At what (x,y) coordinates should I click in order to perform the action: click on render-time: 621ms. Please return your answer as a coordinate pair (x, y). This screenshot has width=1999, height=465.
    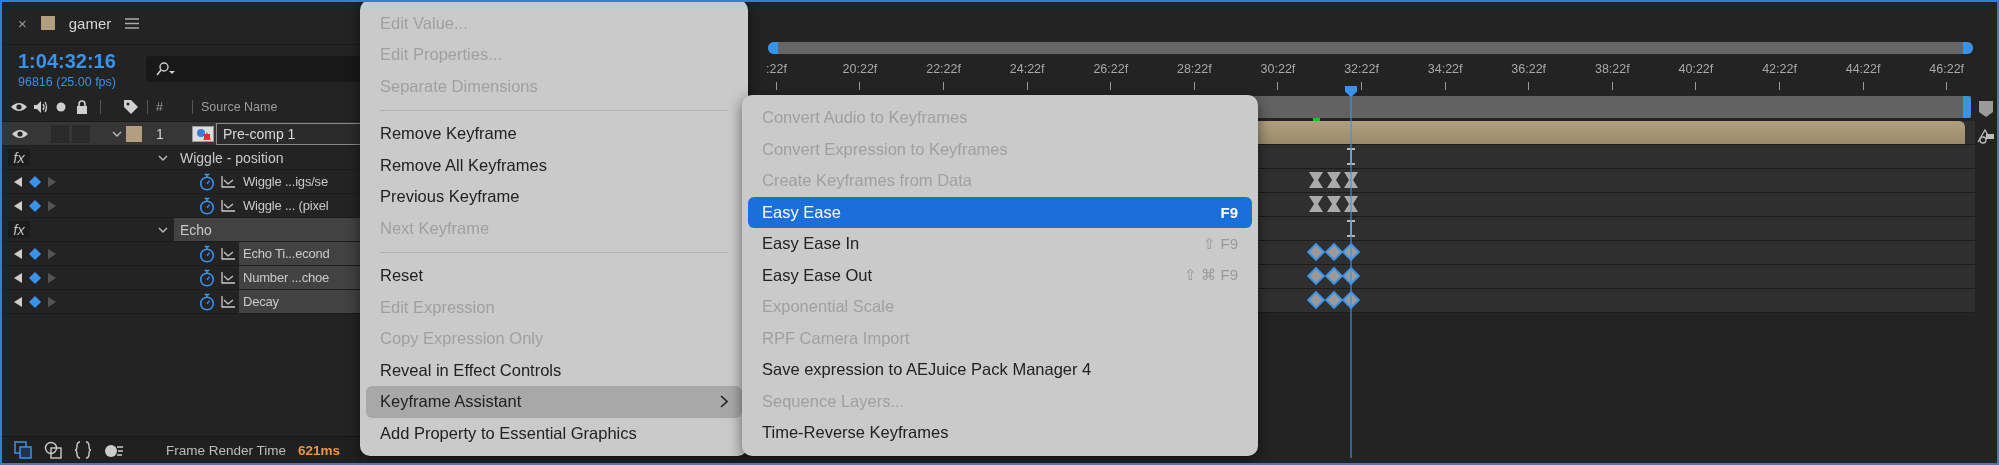
    Looking at the image, I should click on (319, 450).